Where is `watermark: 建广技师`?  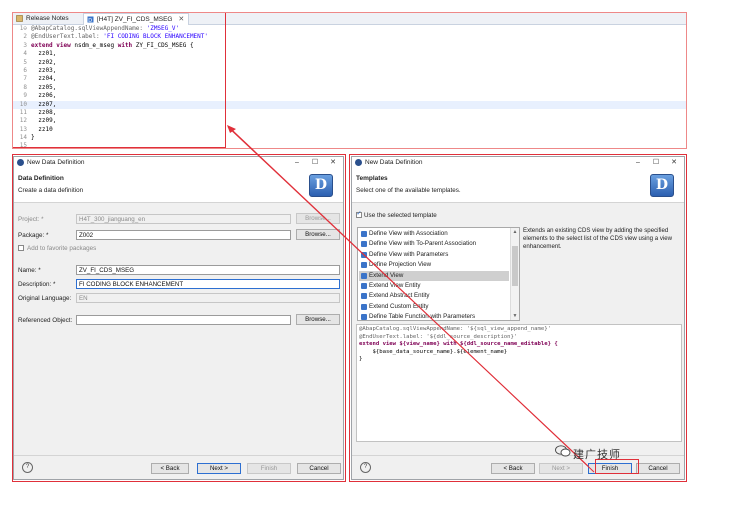 watermark: 建广技师 is located at coordinates (597, 455).